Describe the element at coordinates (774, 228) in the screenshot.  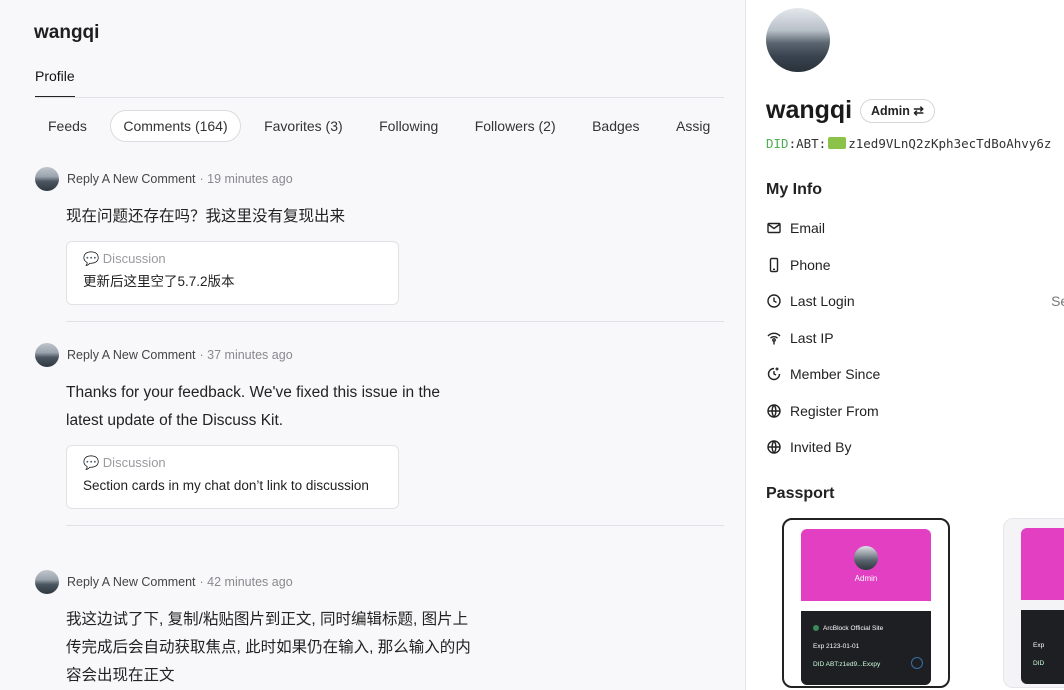
I see `mail-icon` at that location.